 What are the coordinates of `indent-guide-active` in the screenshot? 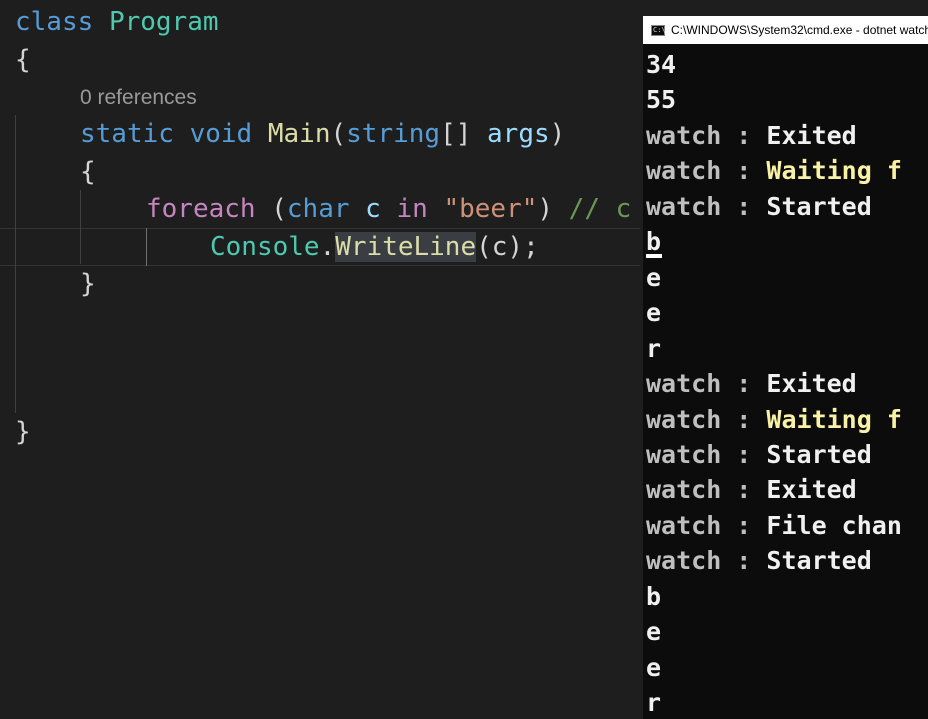 It's located at (146, 247).